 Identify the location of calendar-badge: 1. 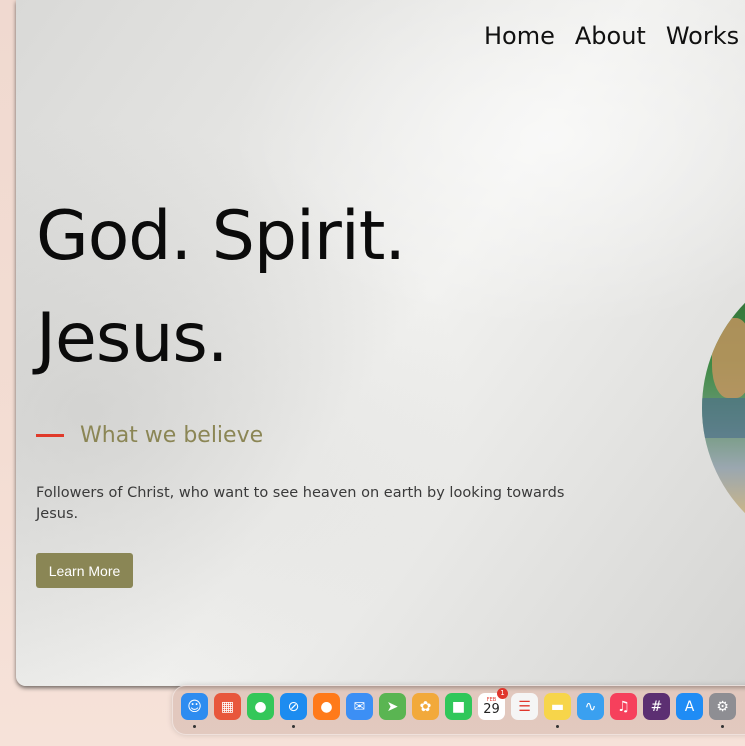
(502, 693).